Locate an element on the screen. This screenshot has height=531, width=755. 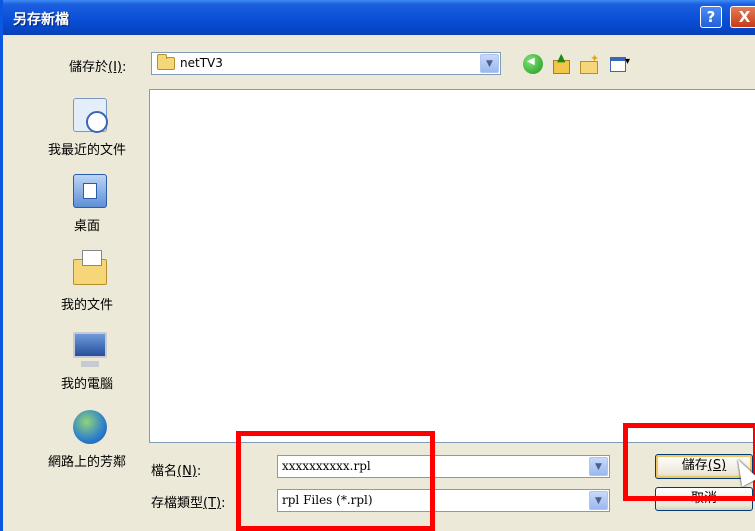
place-recent-documents: 我最近的文件 is located at coordinates (87, 127).